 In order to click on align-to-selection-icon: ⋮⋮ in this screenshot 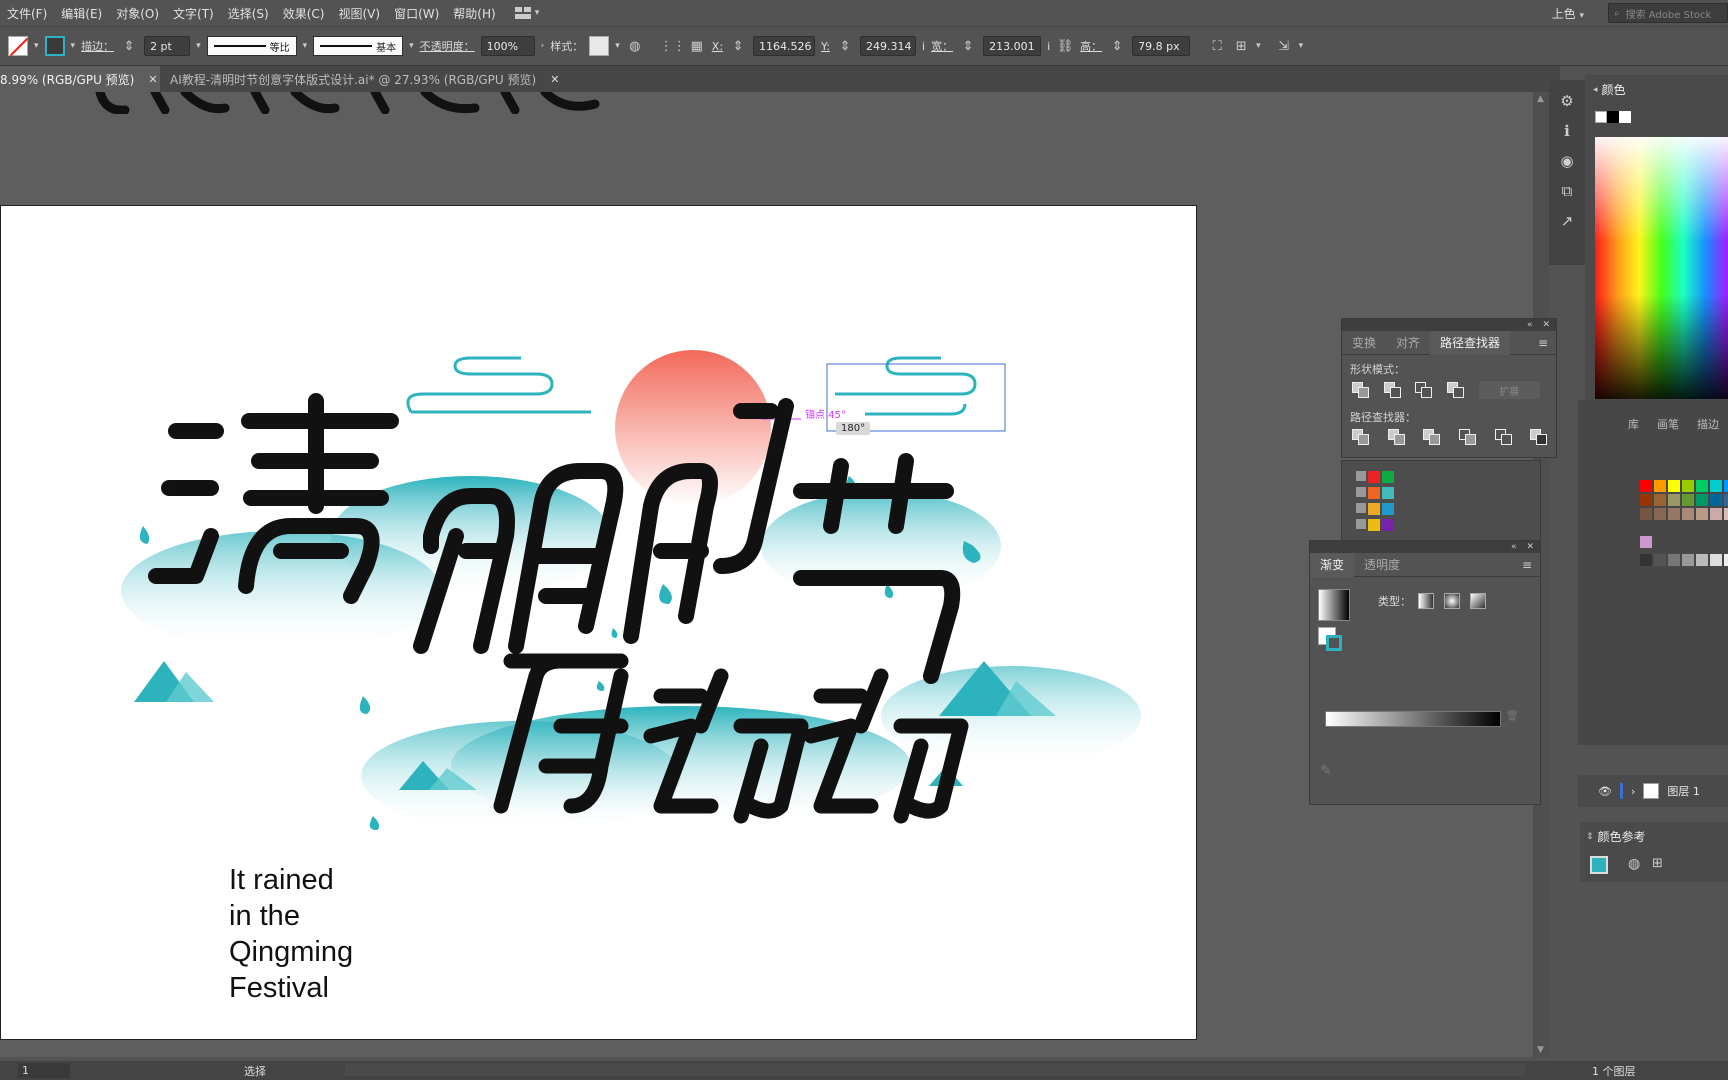, I will do `click(673, 46)`.